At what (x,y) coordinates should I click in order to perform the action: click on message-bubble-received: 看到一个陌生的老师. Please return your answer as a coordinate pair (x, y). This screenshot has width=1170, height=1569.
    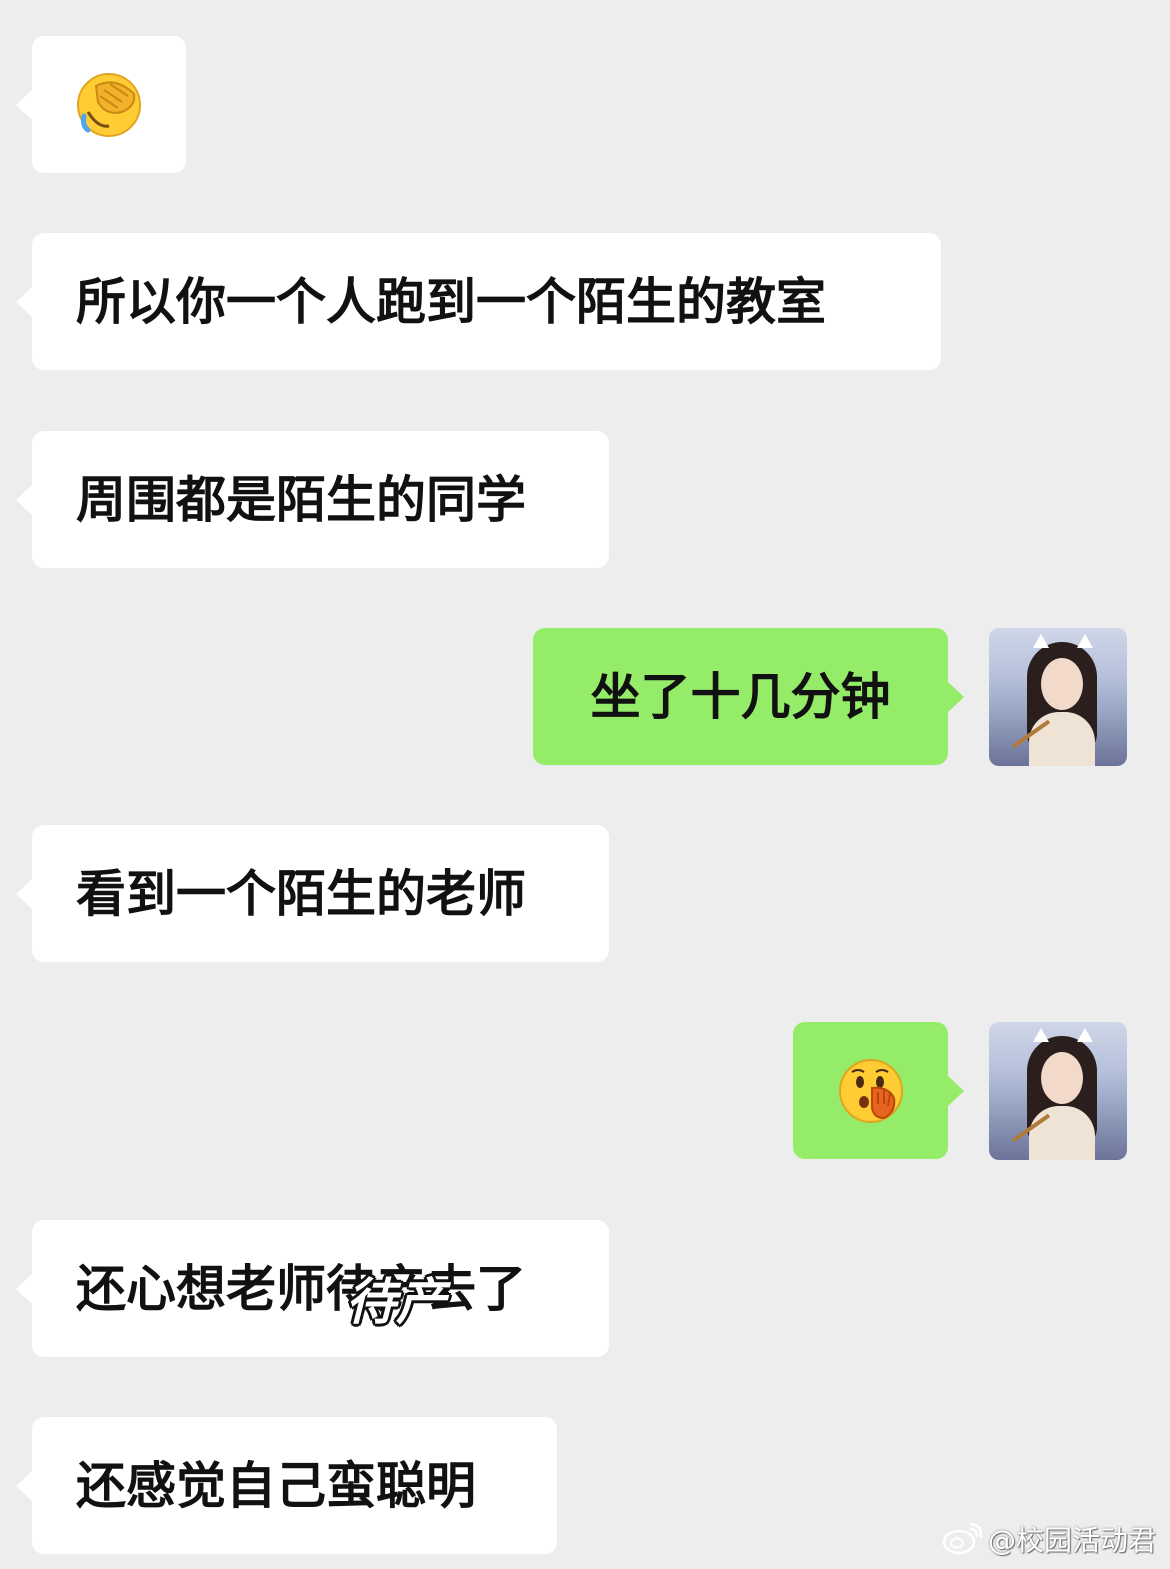
    Looking at the image, I should click on (312, 893).